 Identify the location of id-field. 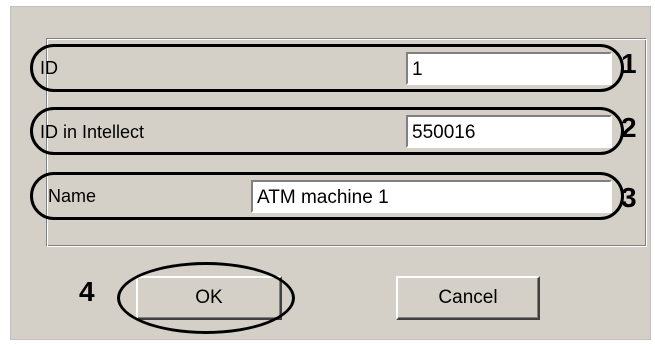
(509, 68).